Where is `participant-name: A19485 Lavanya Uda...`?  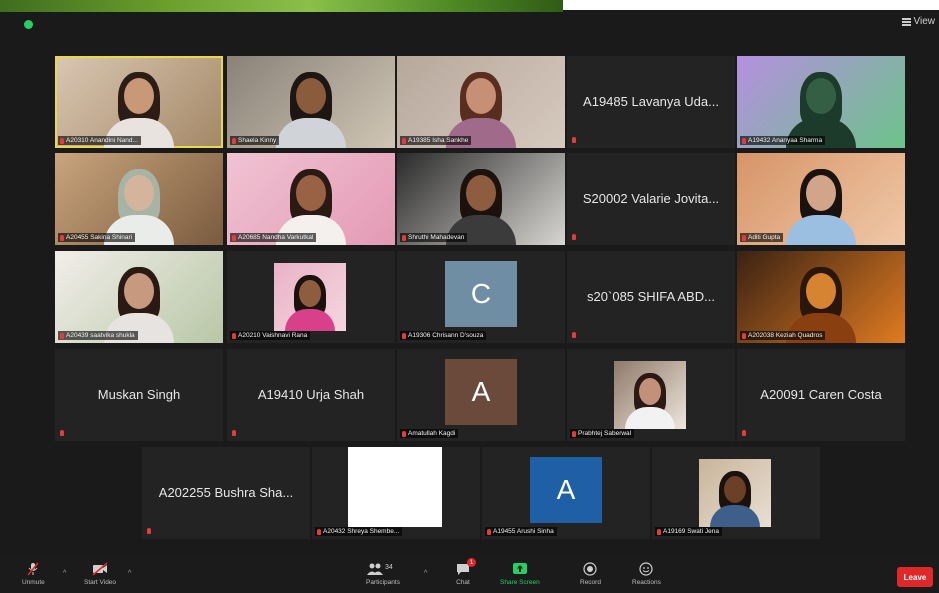
participant-name: A19485 Lavanya Uda... is located at coordinates (651, 101).